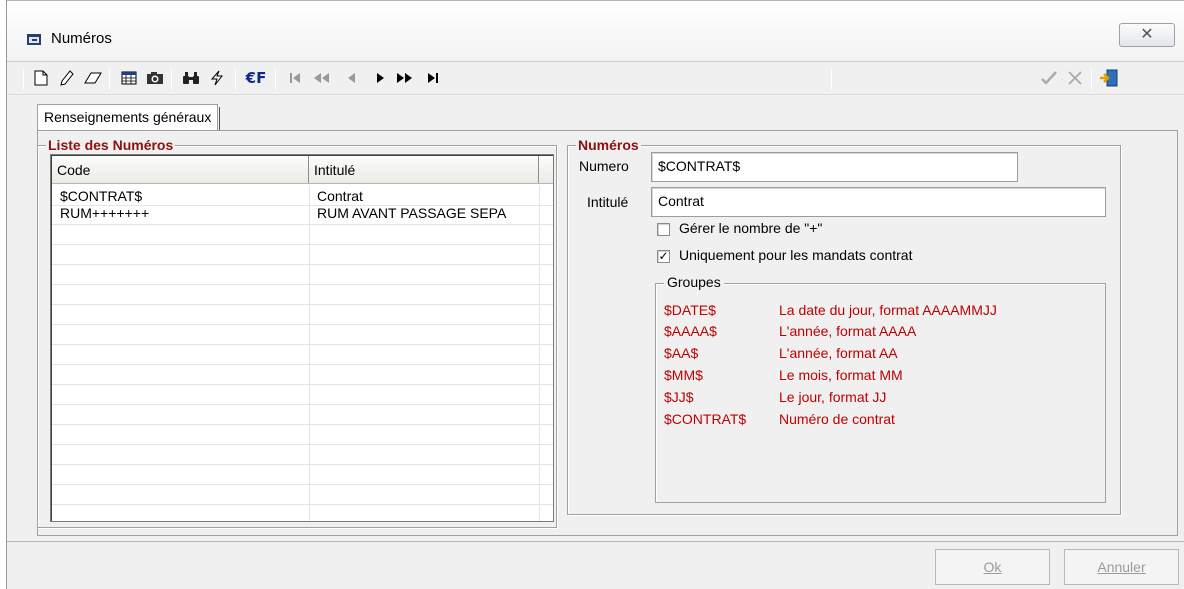  I want to click on groupe-key: $CONTRAT$, so click(705, 419).